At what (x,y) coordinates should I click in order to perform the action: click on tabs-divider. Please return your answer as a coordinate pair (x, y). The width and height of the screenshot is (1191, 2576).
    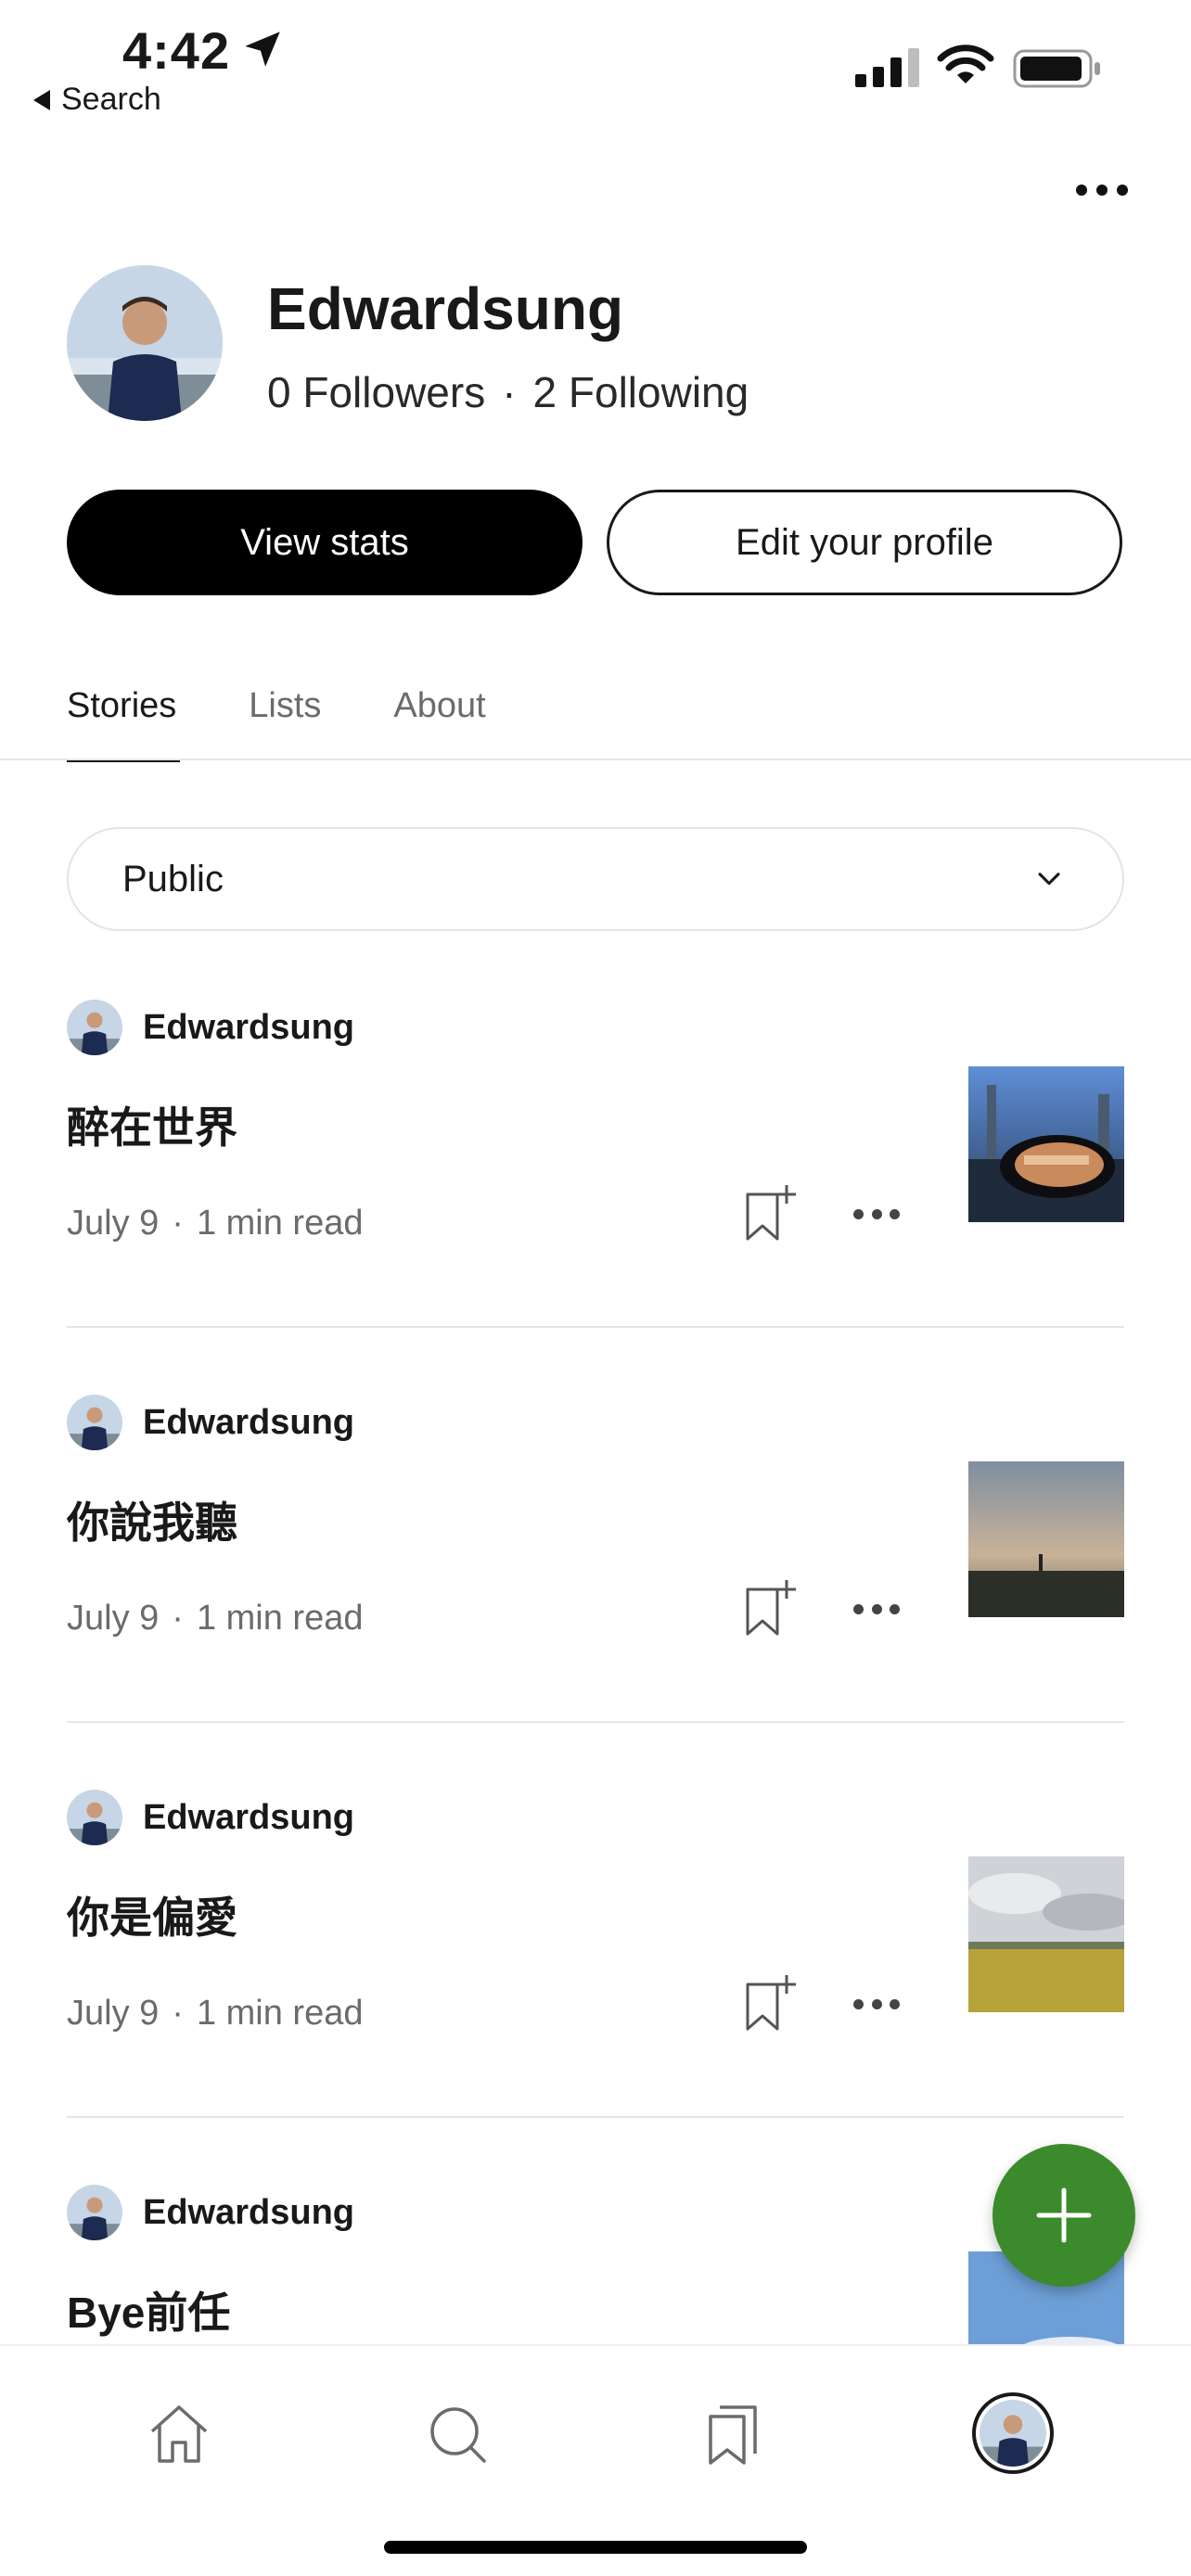
    Looking at the image, I should click on (595, 759).